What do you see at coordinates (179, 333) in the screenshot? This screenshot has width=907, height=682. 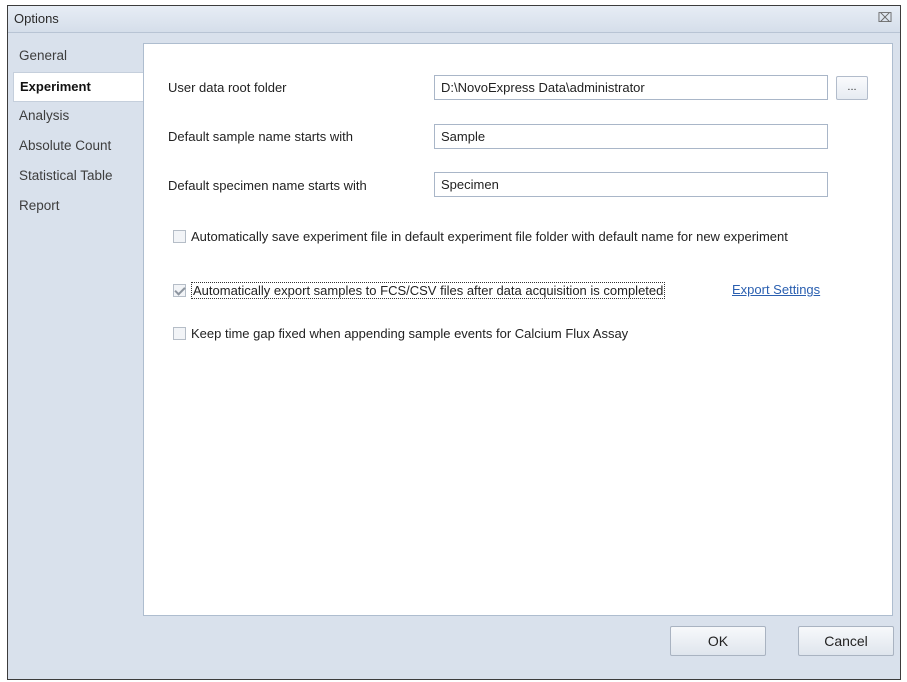 I see `keep-time-gap-checkbox` at bounding box center [179, 333].